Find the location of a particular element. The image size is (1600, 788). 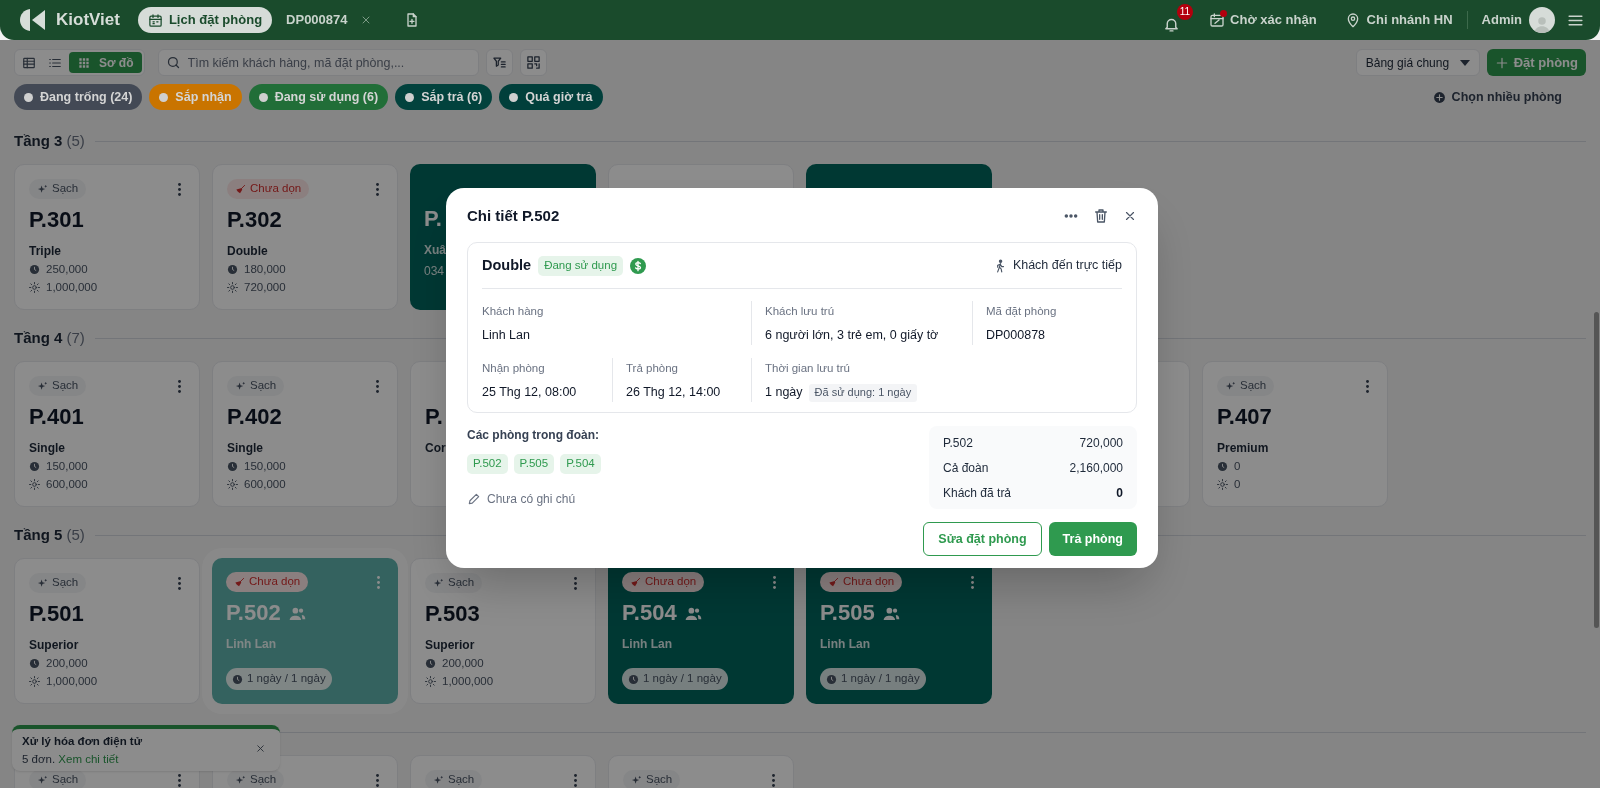

room-card: Sạch P.402 Single 150,000 600,000 is located at coordinates (305, 434).